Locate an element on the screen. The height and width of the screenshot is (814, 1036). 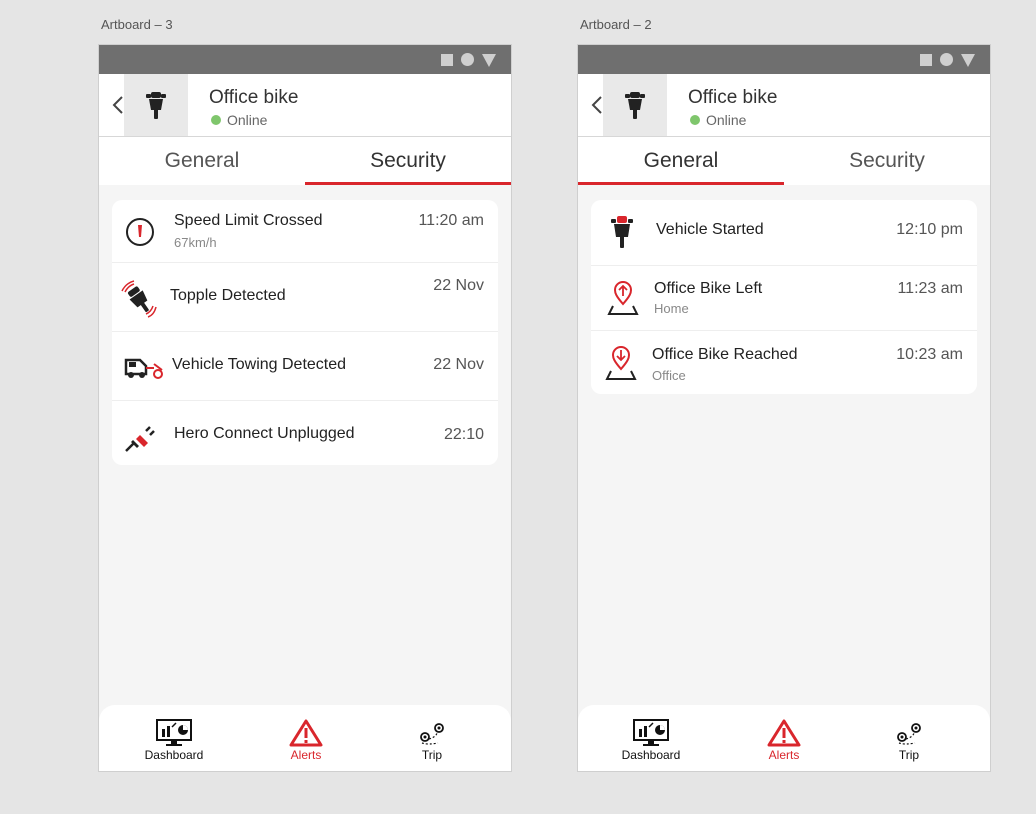
artboard-label: Artboard – 3 is located at coordinates (137, 24).